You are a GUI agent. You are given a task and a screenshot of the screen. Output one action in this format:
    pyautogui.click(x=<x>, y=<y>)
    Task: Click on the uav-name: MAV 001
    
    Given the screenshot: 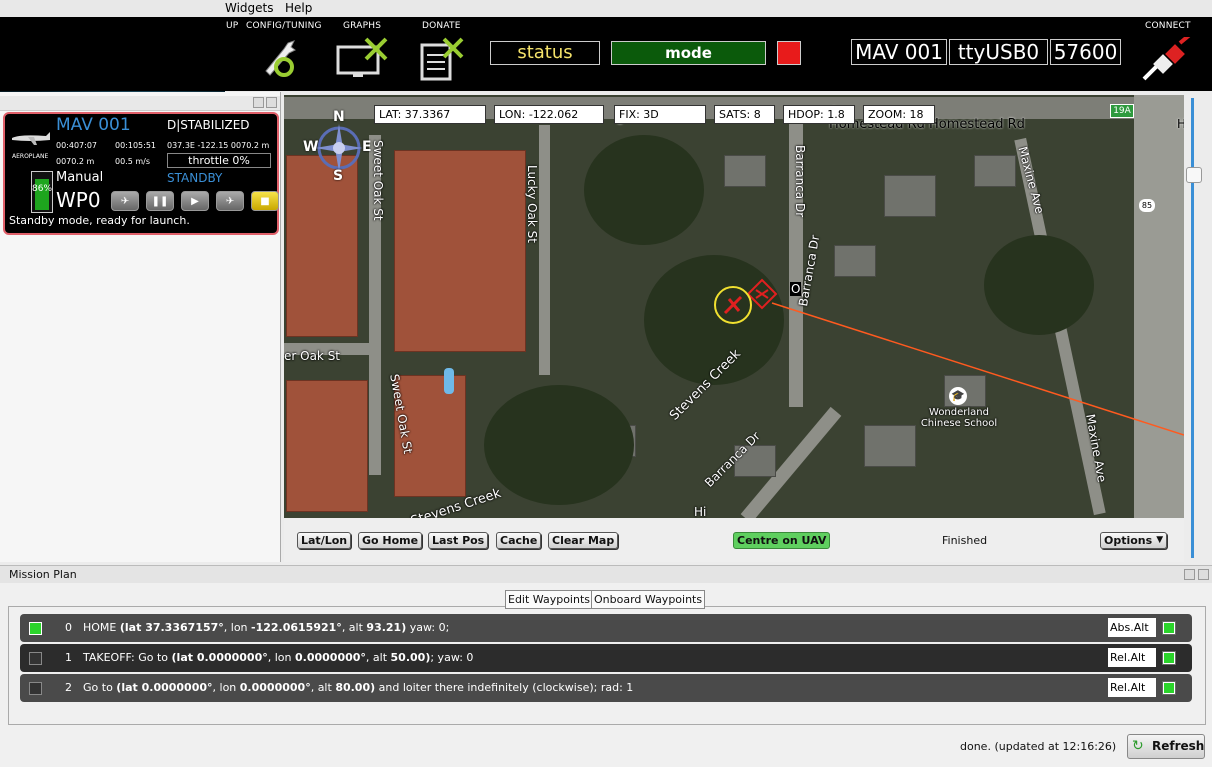 What is the action you would take?
    pyautogui.click(x=93, y=125)
    